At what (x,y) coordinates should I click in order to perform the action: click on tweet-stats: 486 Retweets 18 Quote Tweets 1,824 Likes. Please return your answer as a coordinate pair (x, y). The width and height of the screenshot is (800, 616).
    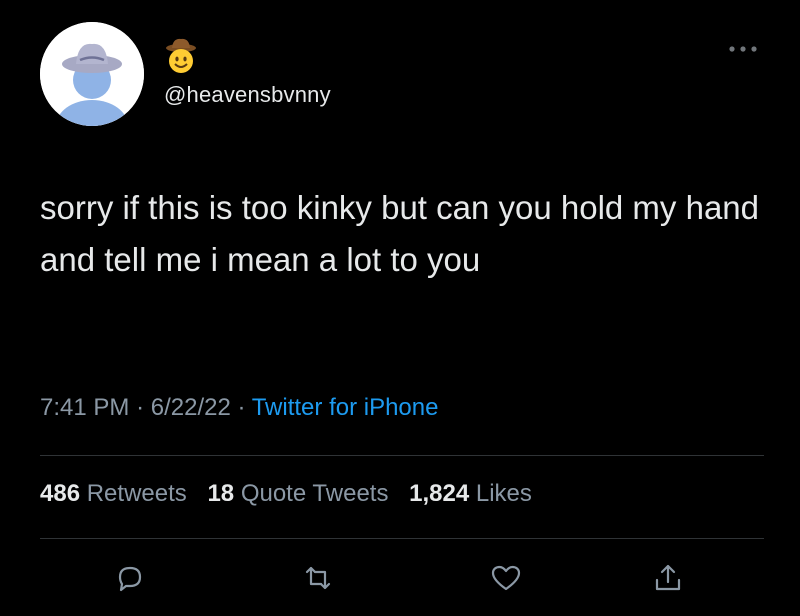
    Looking at the image, I should click on (293, 494).